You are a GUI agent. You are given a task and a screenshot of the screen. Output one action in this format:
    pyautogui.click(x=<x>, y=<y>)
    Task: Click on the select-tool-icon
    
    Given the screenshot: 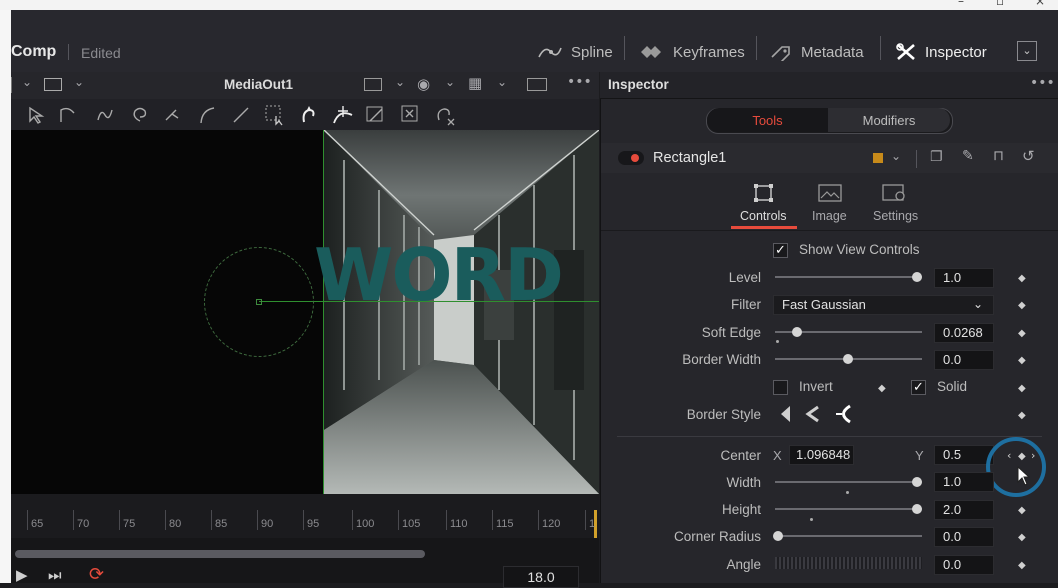 What is the action you would take?
    pyautogui.click(x=37, y=115)
    